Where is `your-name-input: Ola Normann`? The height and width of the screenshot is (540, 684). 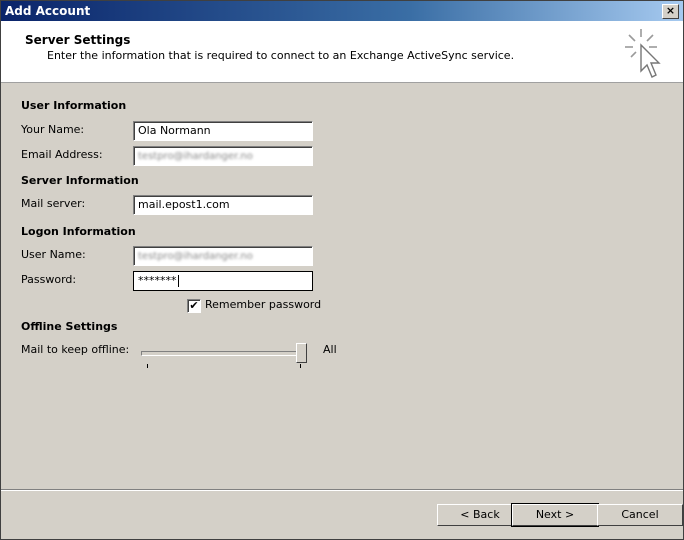
your-name-input: Ola Normann is located at coordinates (223, 131).